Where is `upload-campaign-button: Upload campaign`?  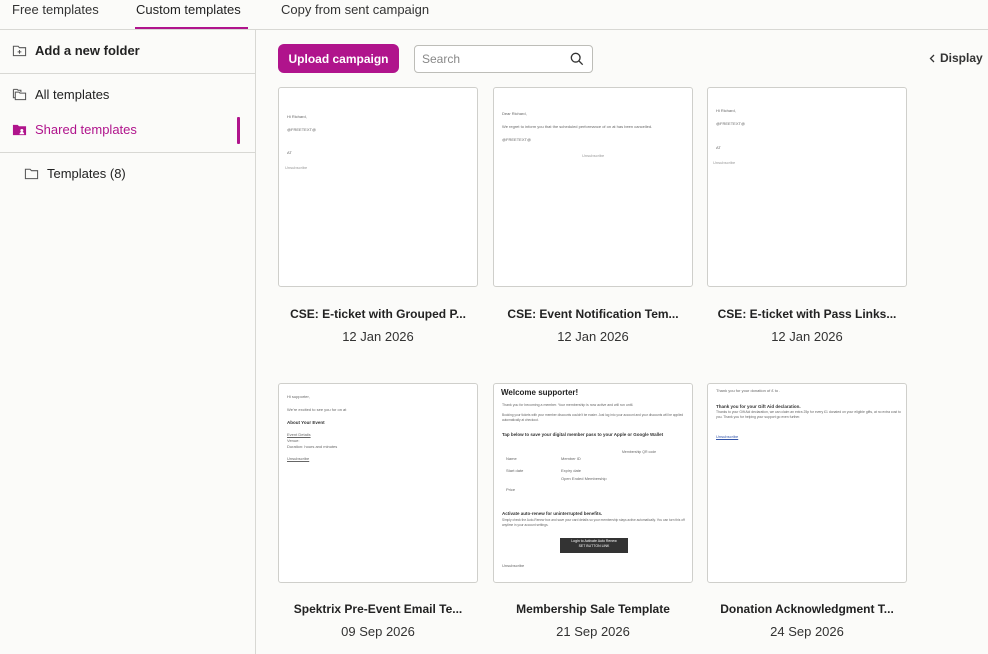
upload-campaign-button: Upload campaign is located at coordinates (338, 58).